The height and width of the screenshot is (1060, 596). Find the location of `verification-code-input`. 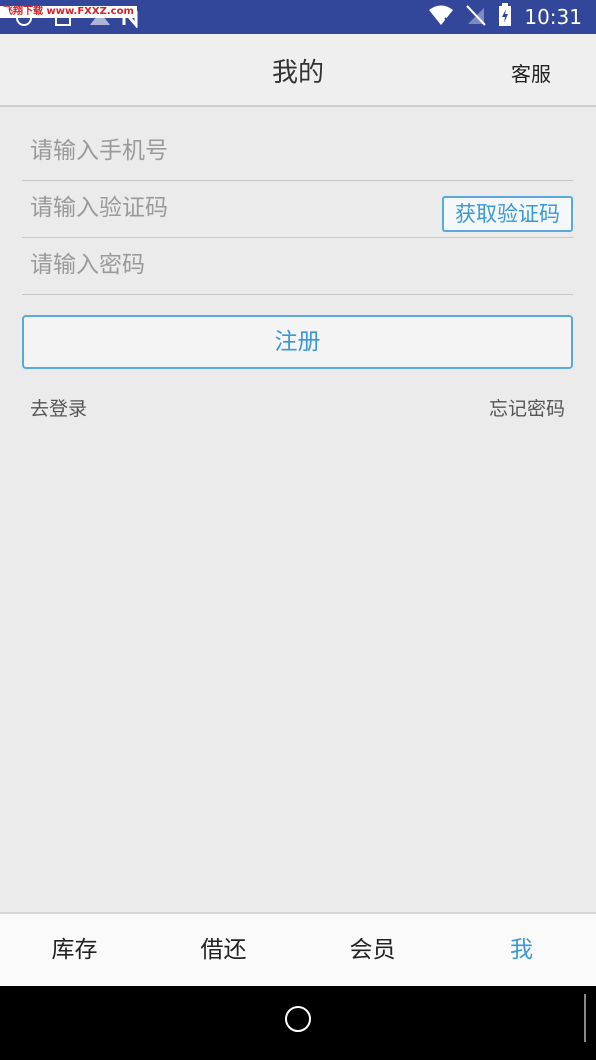

verification-code-input is located at coordinates (220, 208).